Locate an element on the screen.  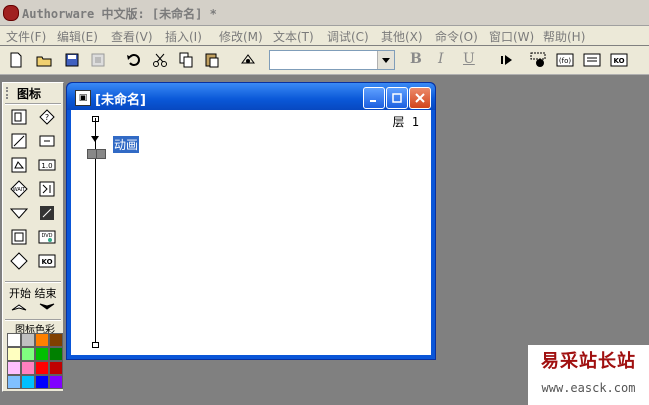
sound-icon is located at coordinates (19, 261).